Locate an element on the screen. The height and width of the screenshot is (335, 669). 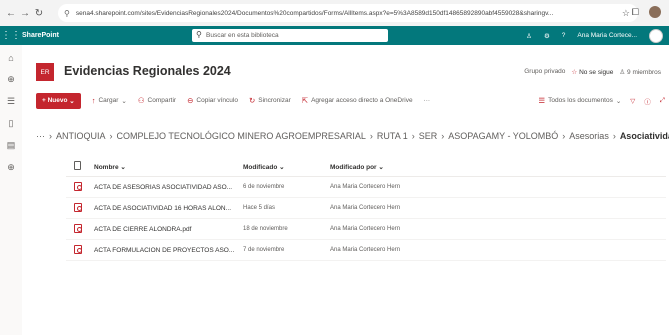
list-header: Nombre ⌄ Modificado ⌄ Modificado por ⌄ is located at coordinates (366, 167).